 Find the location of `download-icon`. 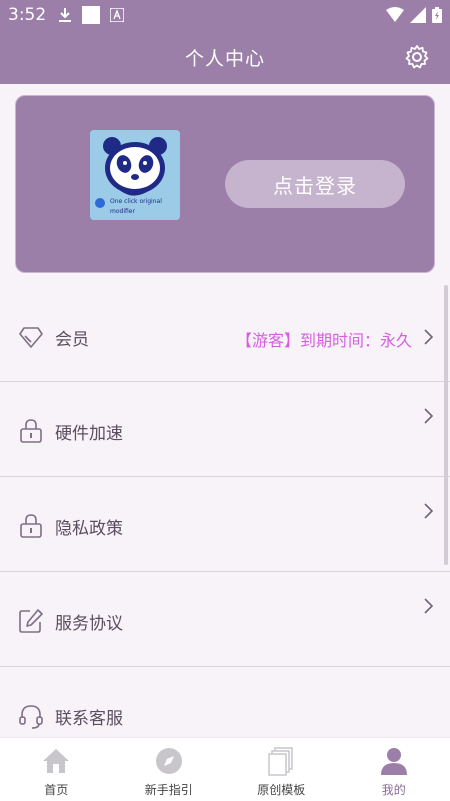

download-icon is located at coordinates (65, 15).